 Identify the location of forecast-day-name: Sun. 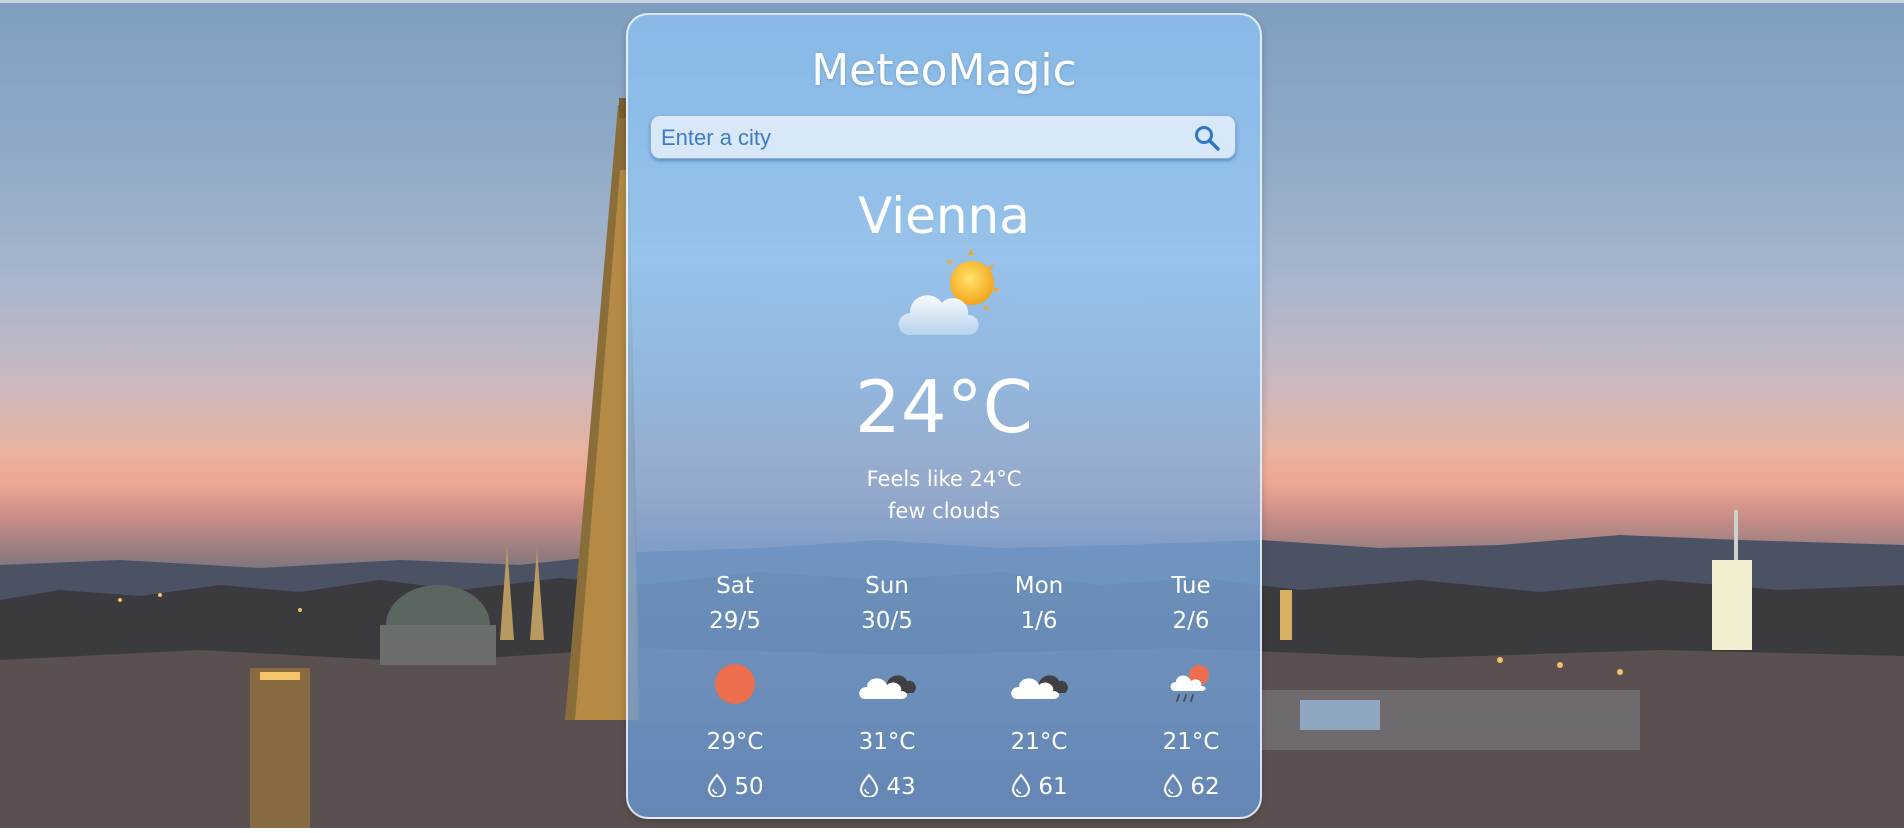
(887, 586).